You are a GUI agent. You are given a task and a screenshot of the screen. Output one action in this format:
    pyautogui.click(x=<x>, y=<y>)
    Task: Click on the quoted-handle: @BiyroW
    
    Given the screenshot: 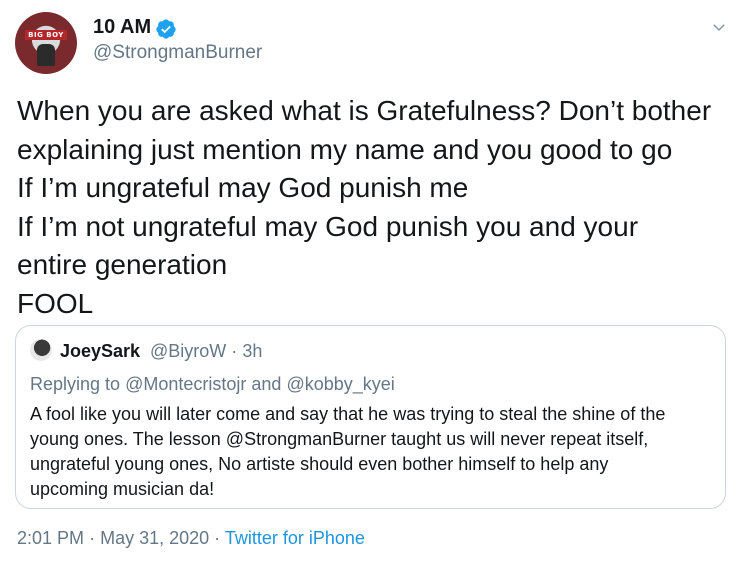 What is the action you would take?
    pyautogui.click(x=188, y=351)
    